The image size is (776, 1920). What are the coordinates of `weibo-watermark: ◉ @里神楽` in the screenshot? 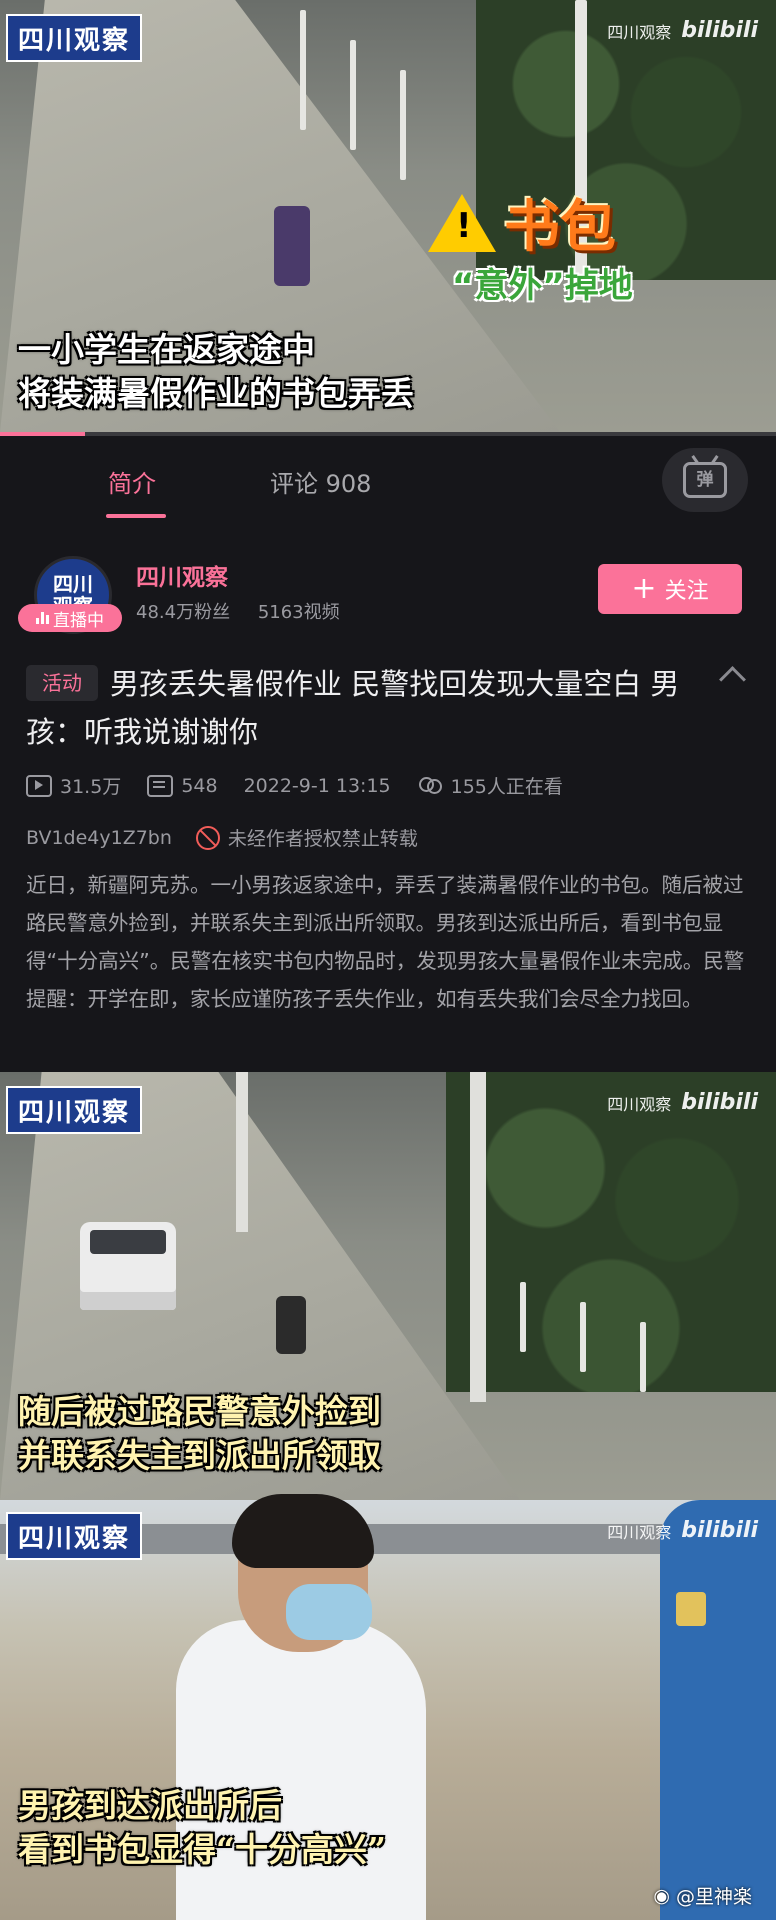 It's located at (702, 1895).